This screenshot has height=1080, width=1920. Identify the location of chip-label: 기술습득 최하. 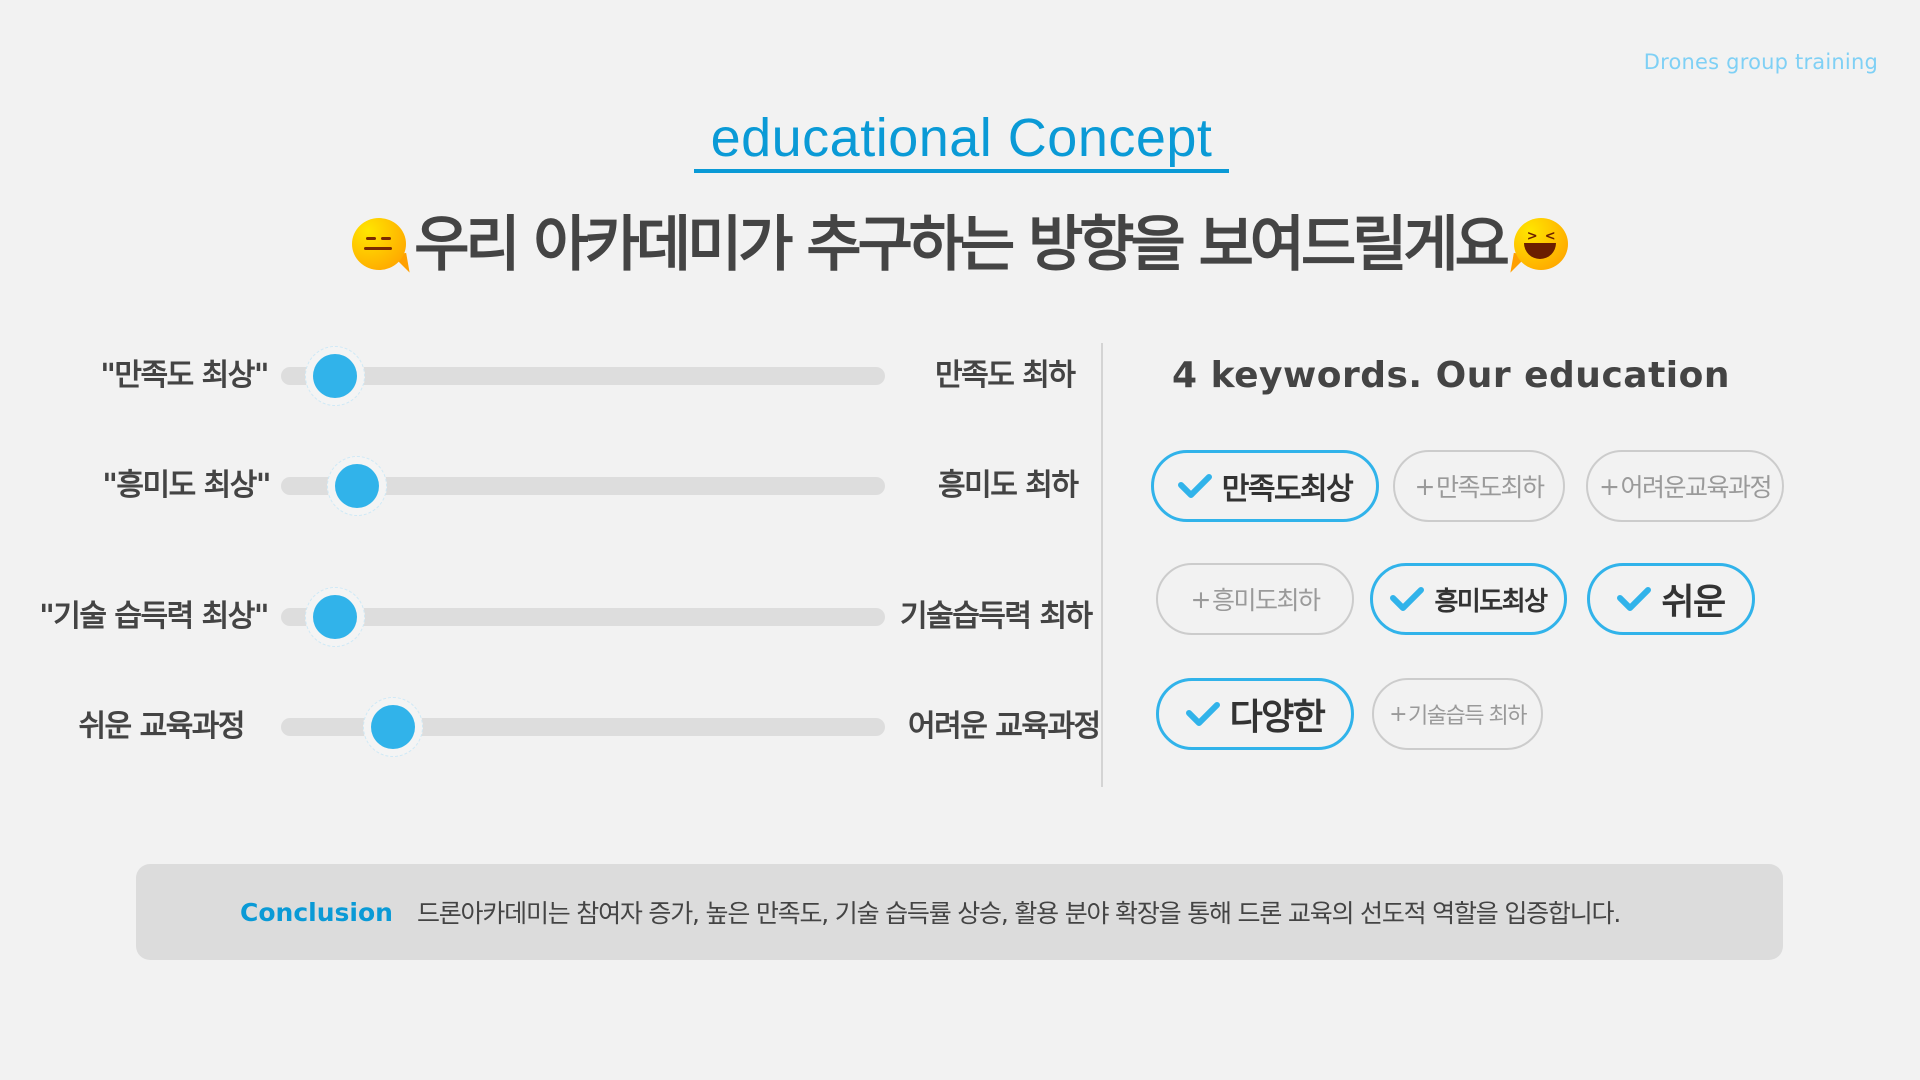
(1467, 716).